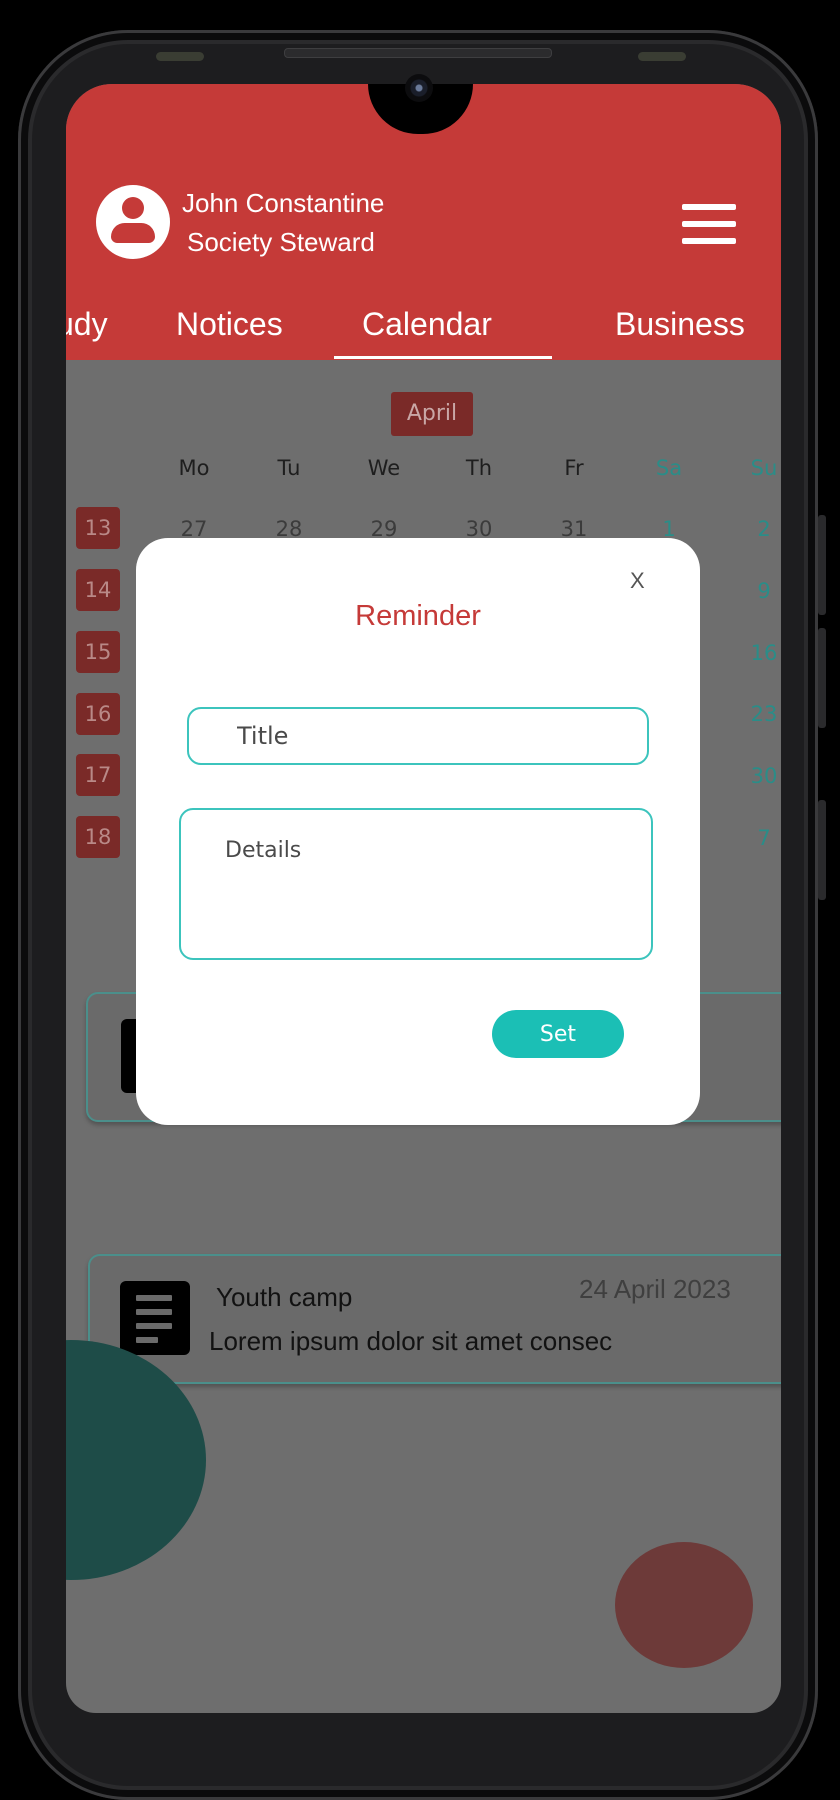  What do you see at coordinates (757, 653) in the screenshot?
I see `date-cell: 16` at bounding box center [757, 653].